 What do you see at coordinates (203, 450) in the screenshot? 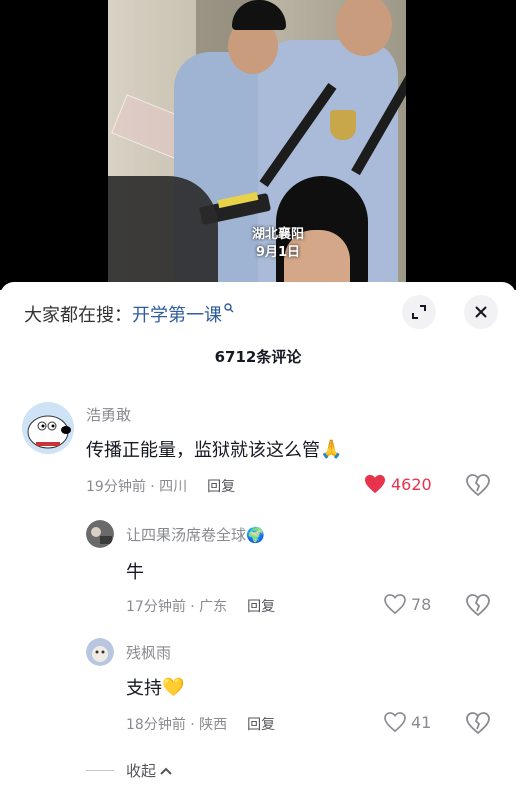
I see `comment-text-body: 传播正能量，监狱就该这么管` at bounding box center [203, 450].